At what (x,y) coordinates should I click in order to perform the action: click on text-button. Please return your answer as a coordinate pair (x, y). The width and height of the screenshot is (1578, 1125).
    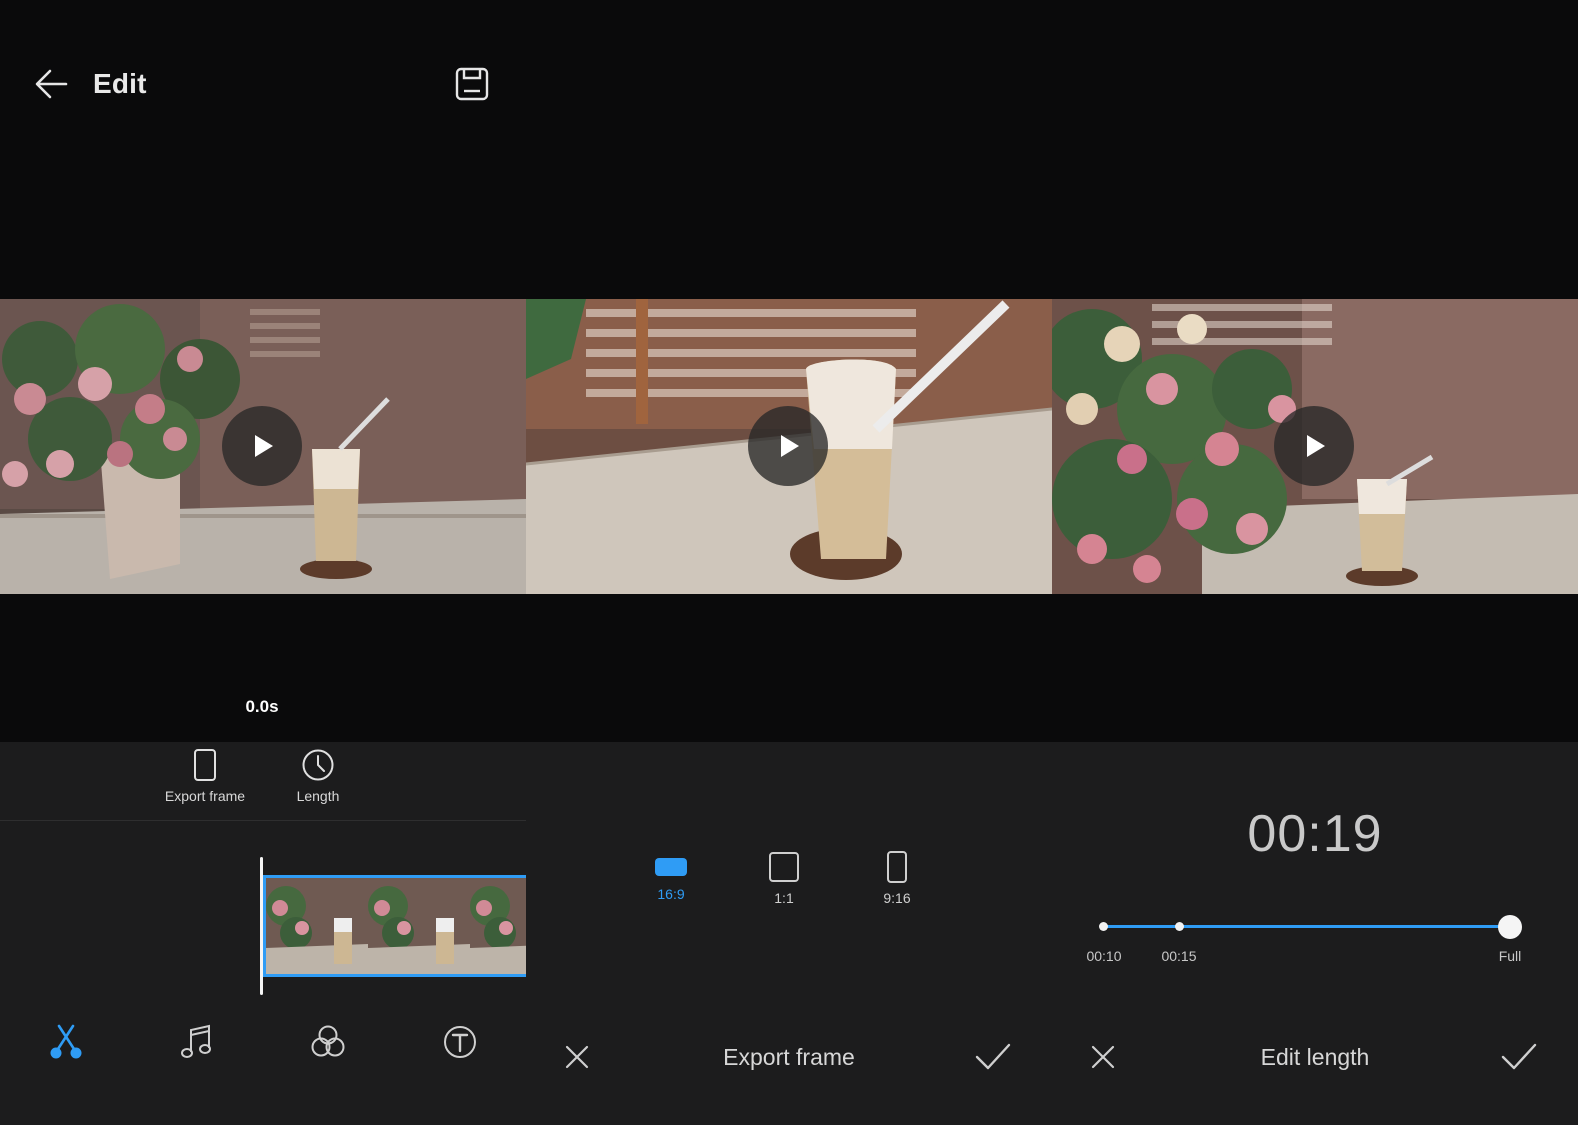
    Looking at the image, I should click on (460, 1042).